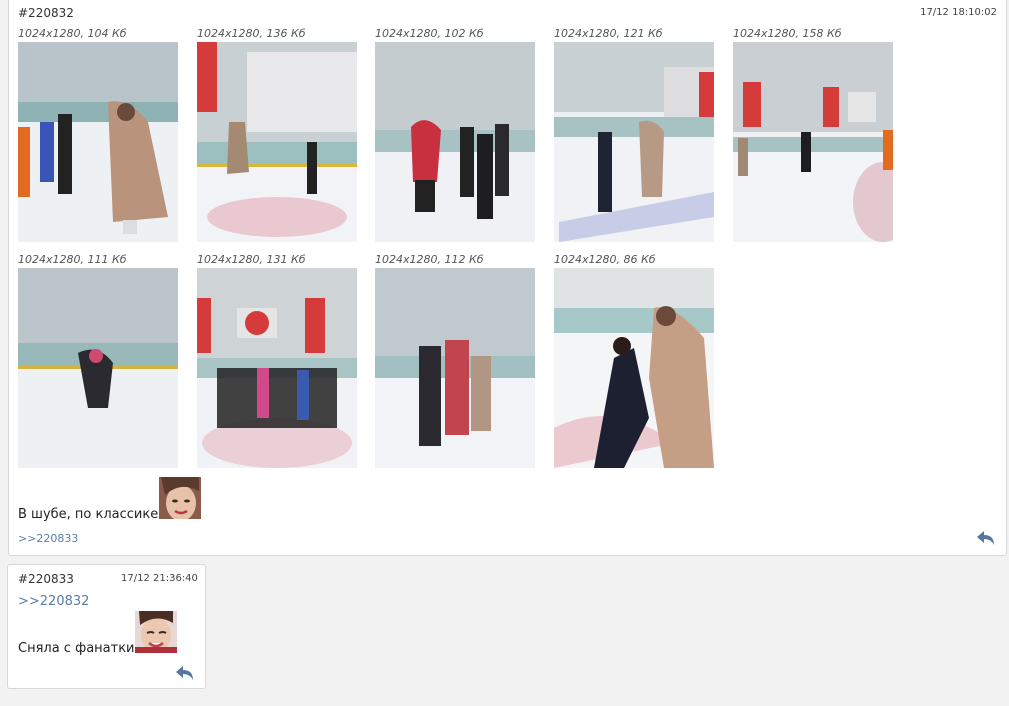  What do you see at coordinates (46, 579) in the screenshot?
I see `post-id: #220833` at bounding box center [46, 579].